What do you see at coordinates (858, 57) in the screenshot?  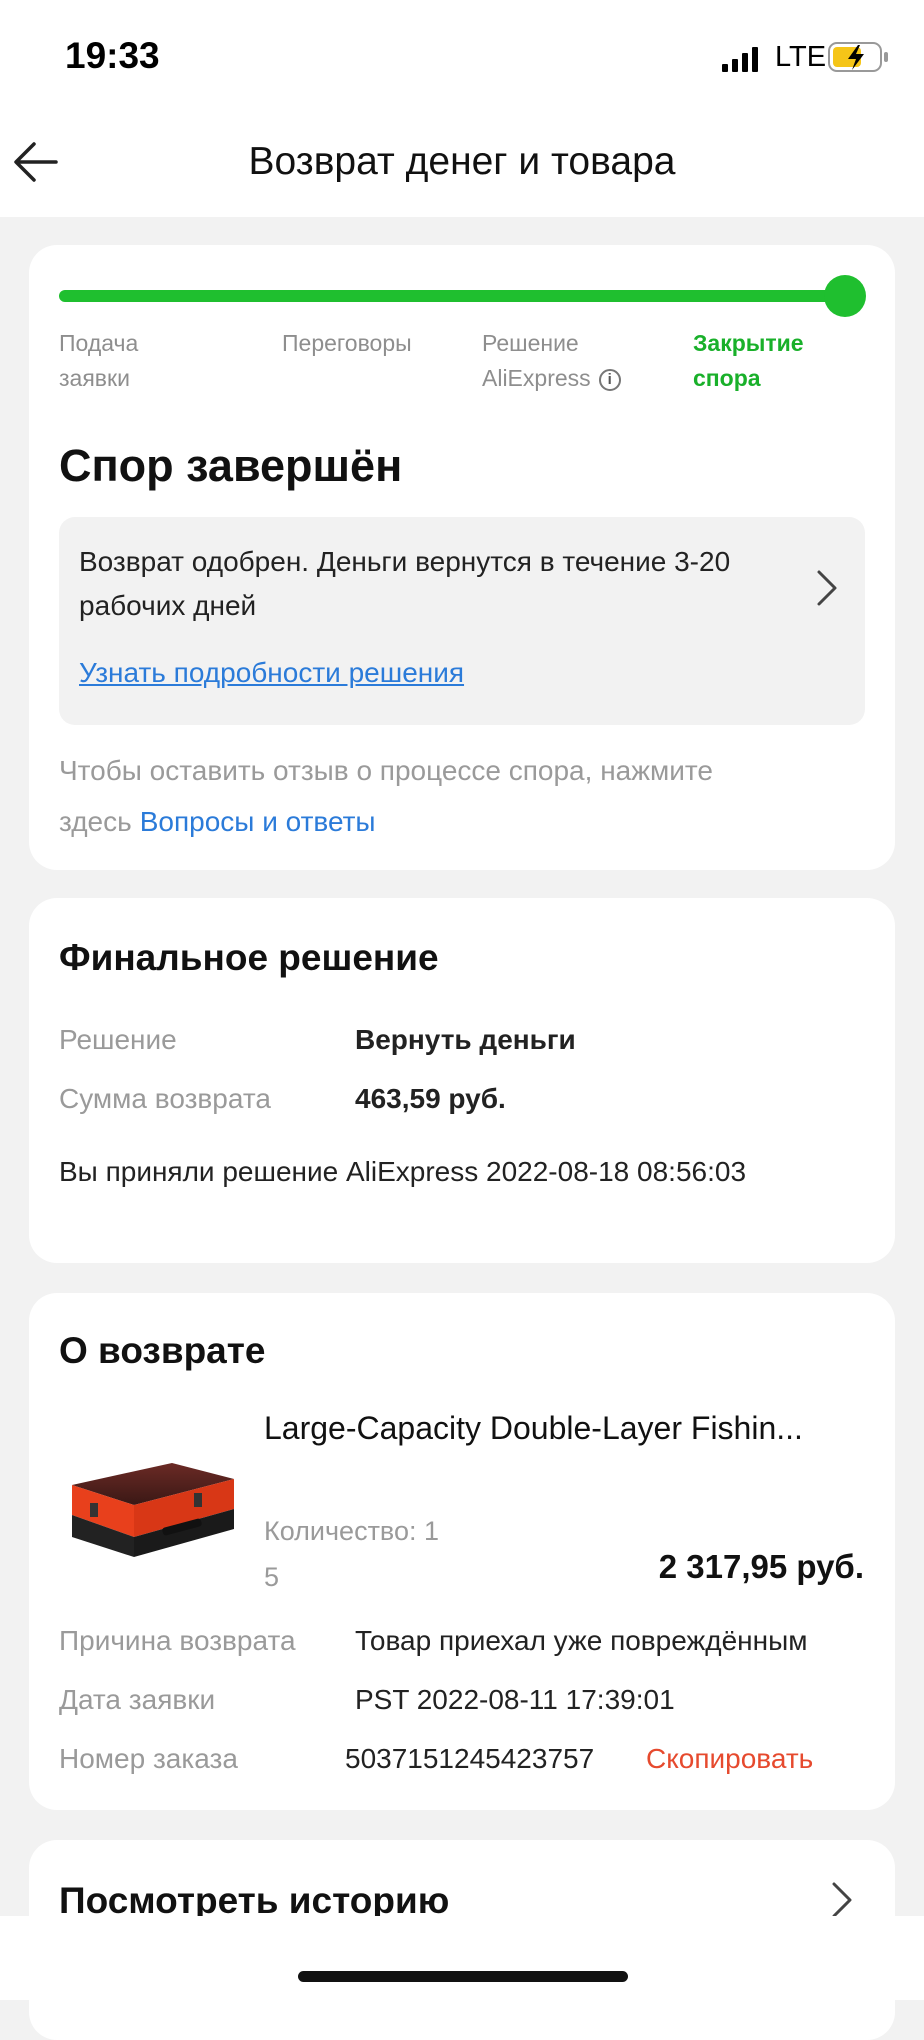 I see `battery-charging-icon` at bounding box center [858, 57].